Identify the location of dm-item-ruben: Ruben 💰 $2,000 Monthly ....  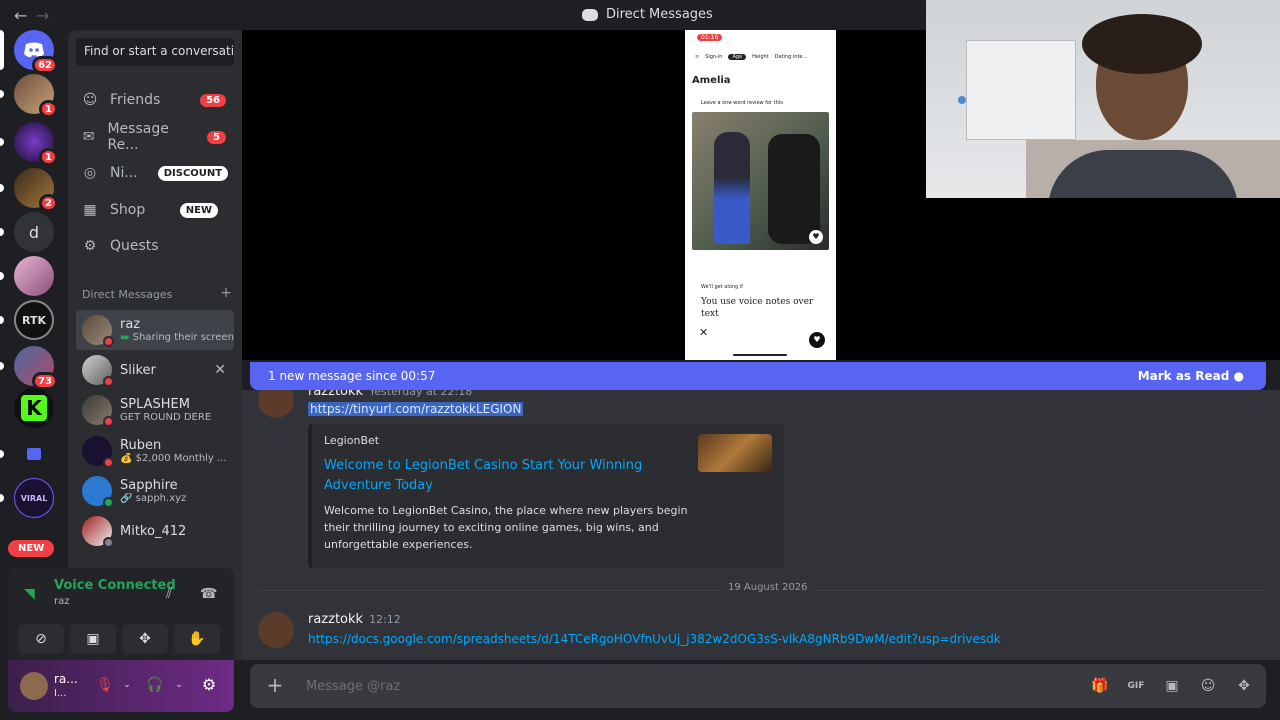
(155, 451).